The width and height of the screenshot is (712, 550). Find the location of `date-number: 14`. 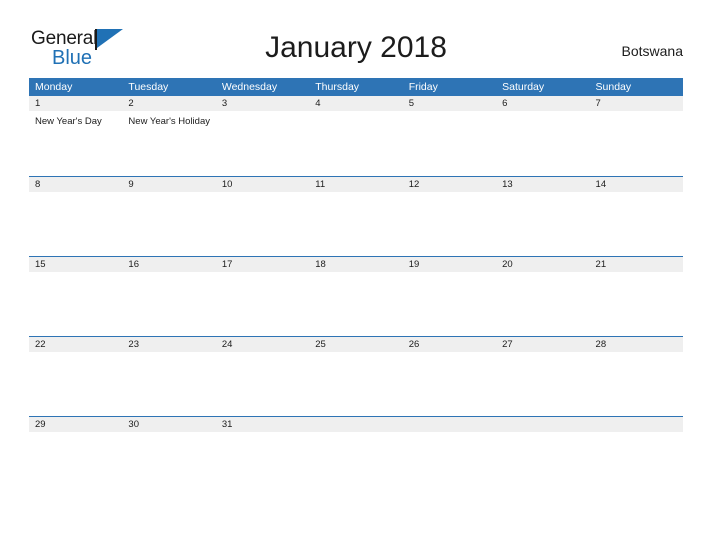

date-number: 14 is located at coordinates (636, 184).